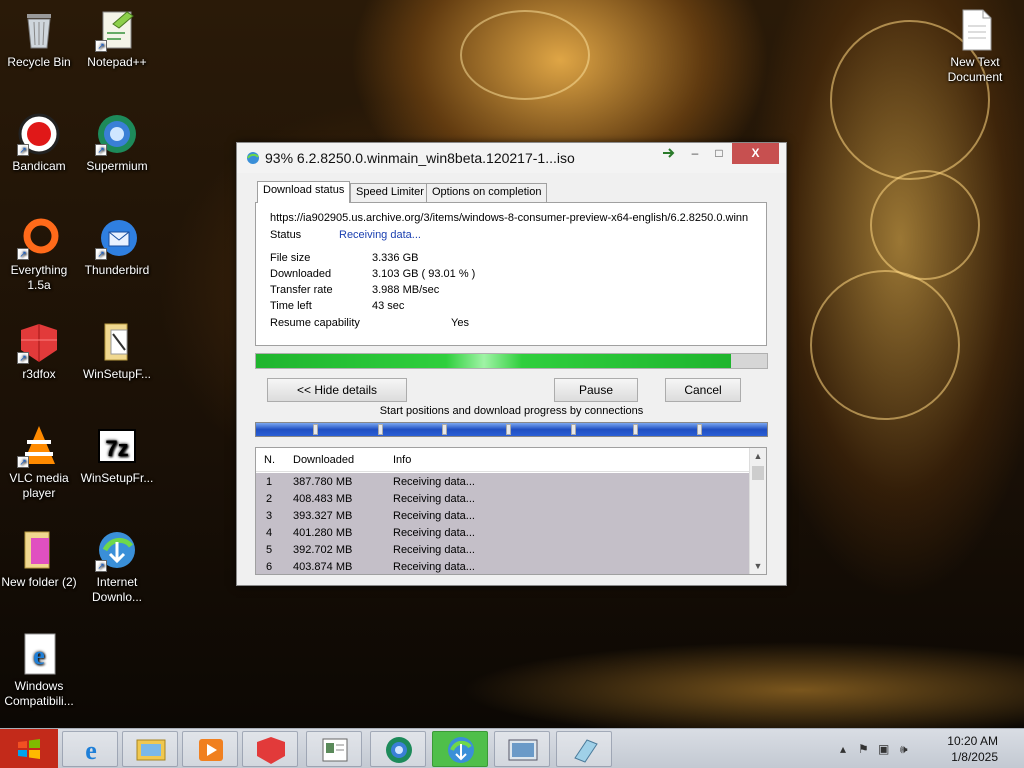 This screenshot has width=1024, height=768. Describe the element at coordinates (487, 192) in the screenshot. I see `tab-options-on-completion: Options on completion` at that location.